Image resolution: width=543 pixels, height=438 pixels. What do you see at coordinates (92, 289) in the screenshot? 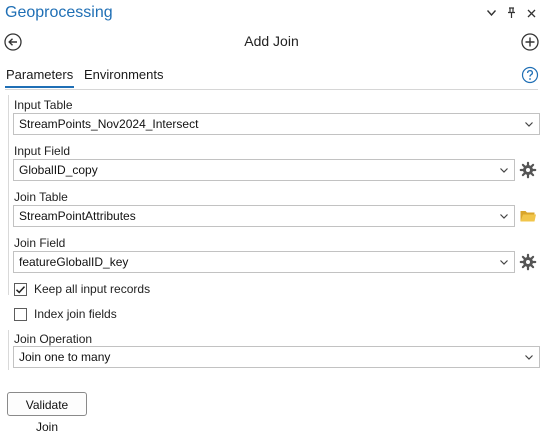
I see `keep-all-records-label: Keep all input records` at bounding box center [92, 289].